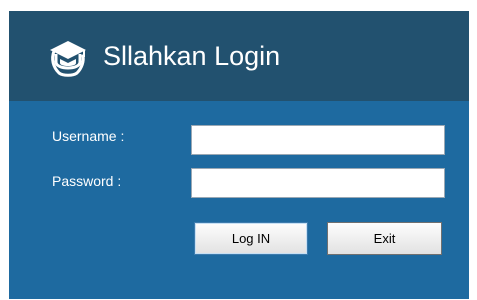  What do you see at coordinates (318, 183) in the screenshot?
I see `password-input` at bounding box center [318, 183].